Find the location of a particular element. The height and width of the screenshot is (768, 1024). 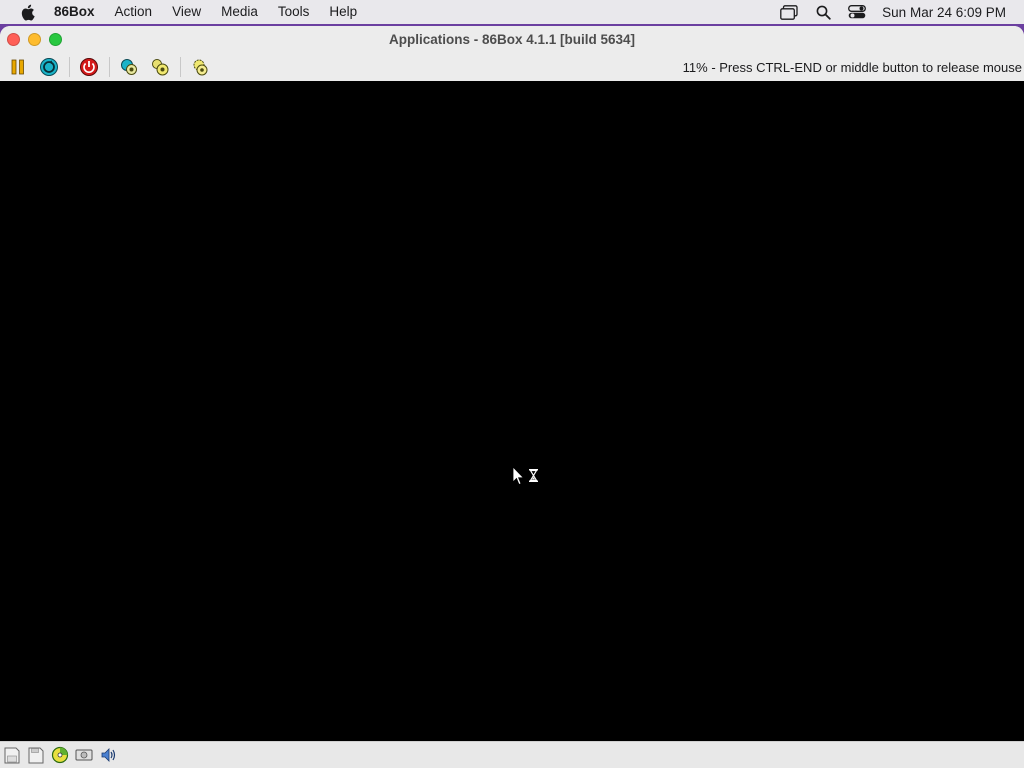

close-window-button is located at coordinates (13, 39).